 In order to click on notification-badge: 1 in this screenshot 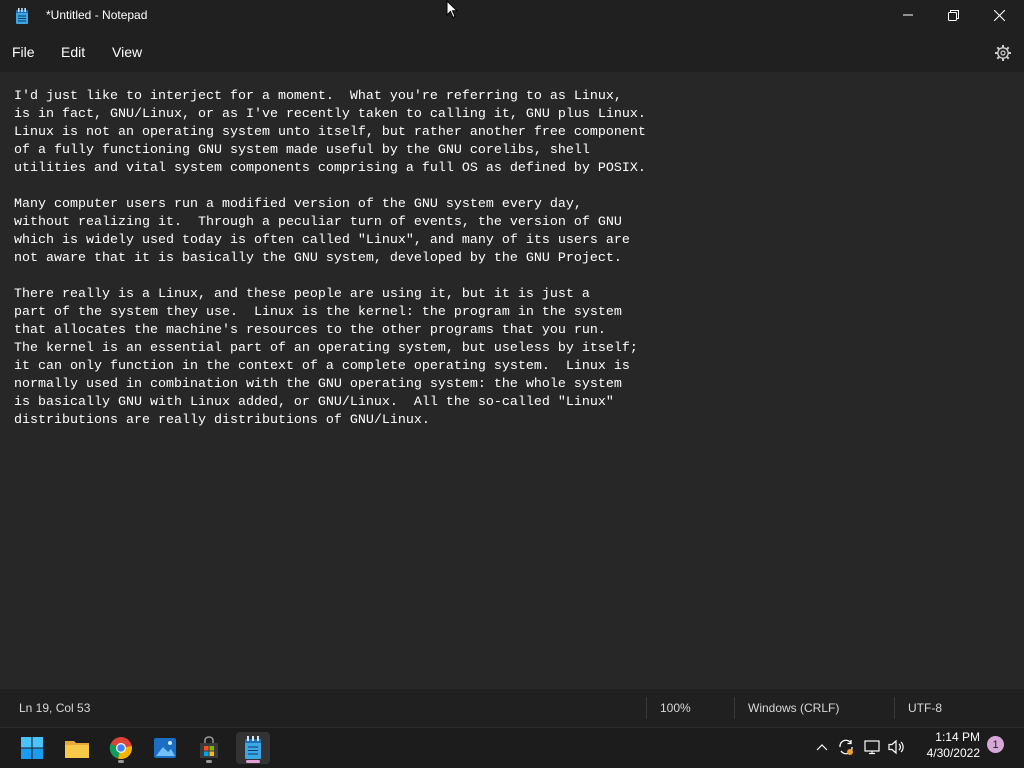, I will do `click(995, 744)`.